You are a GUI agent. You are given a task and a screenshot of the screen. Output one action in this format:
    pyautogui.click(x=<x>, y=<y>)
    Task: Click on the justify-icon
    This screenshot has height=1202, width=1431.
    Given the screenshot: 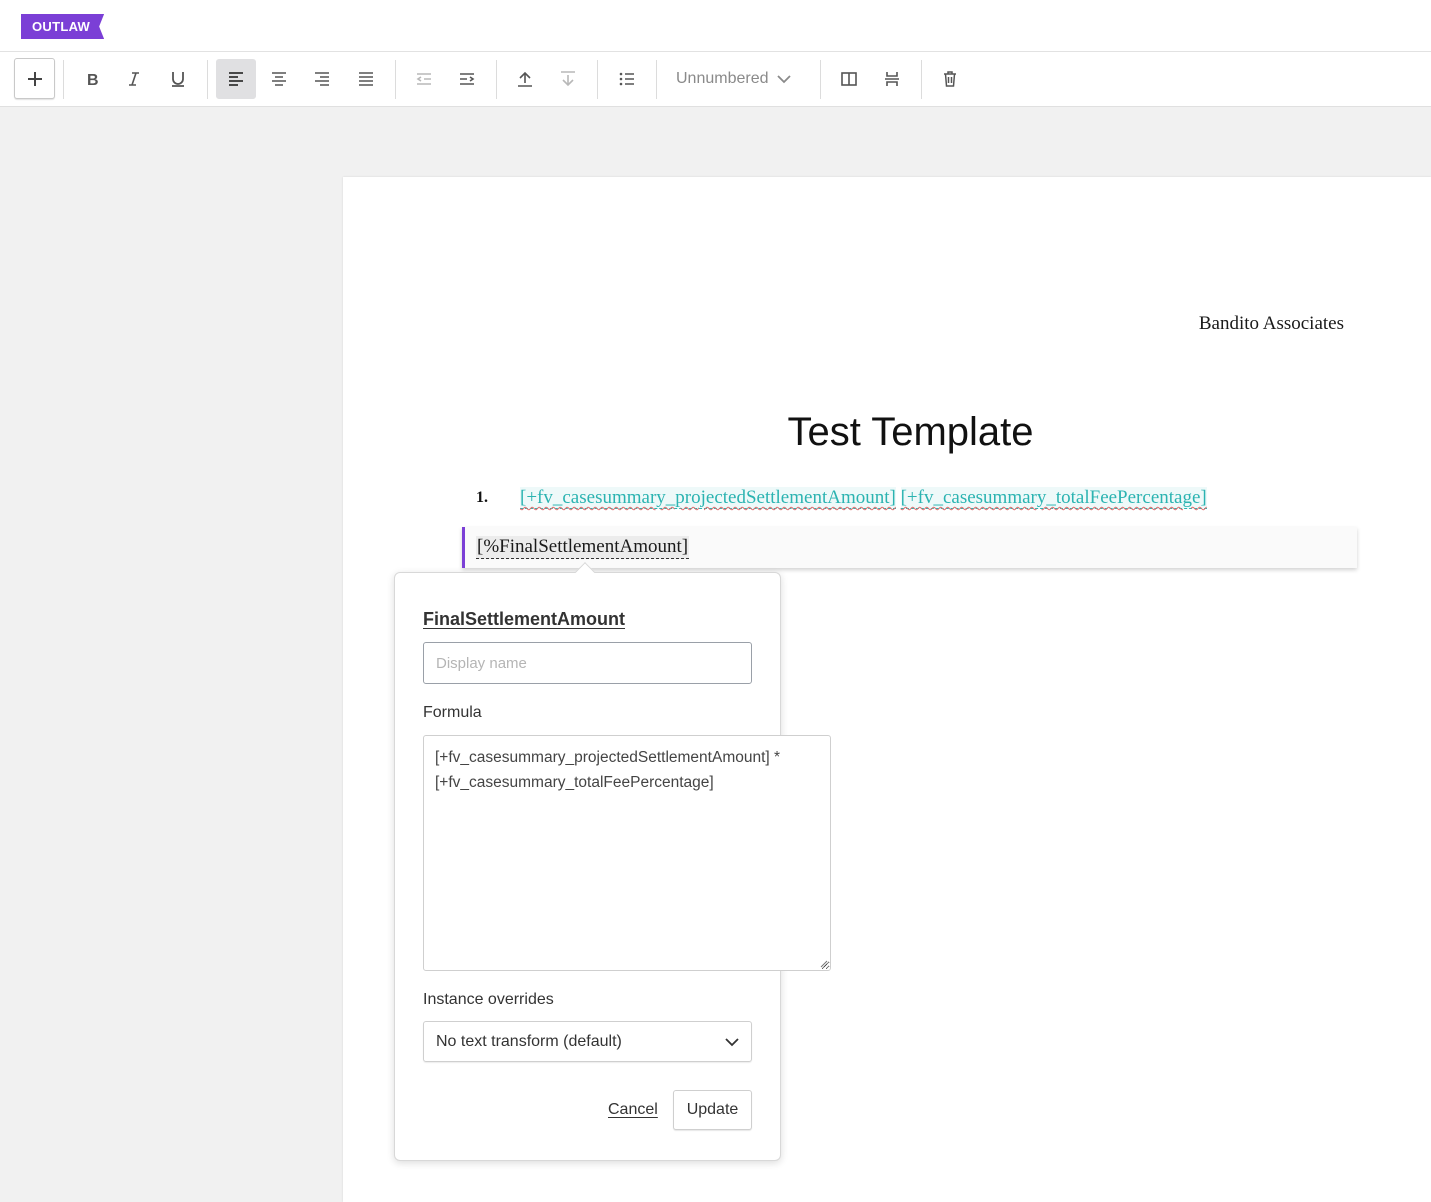 What is the action you would take?
    pyautogui.click(x=366, y=79)
    